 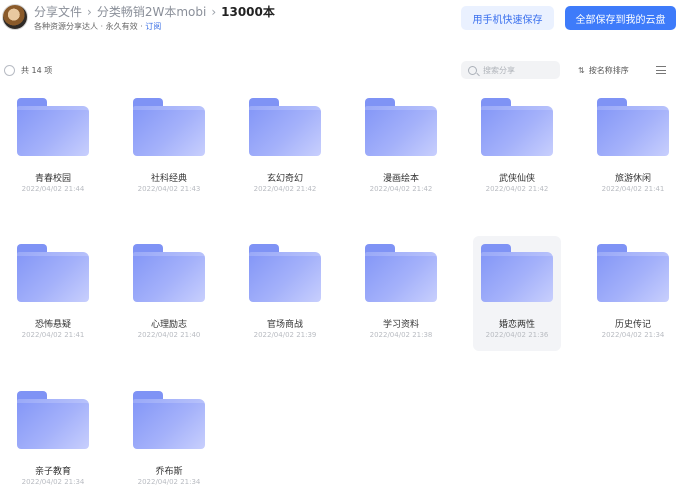 I want to click on folder-item: 心理励志 2022/04/02 21:40, so click(x=169, y=287).